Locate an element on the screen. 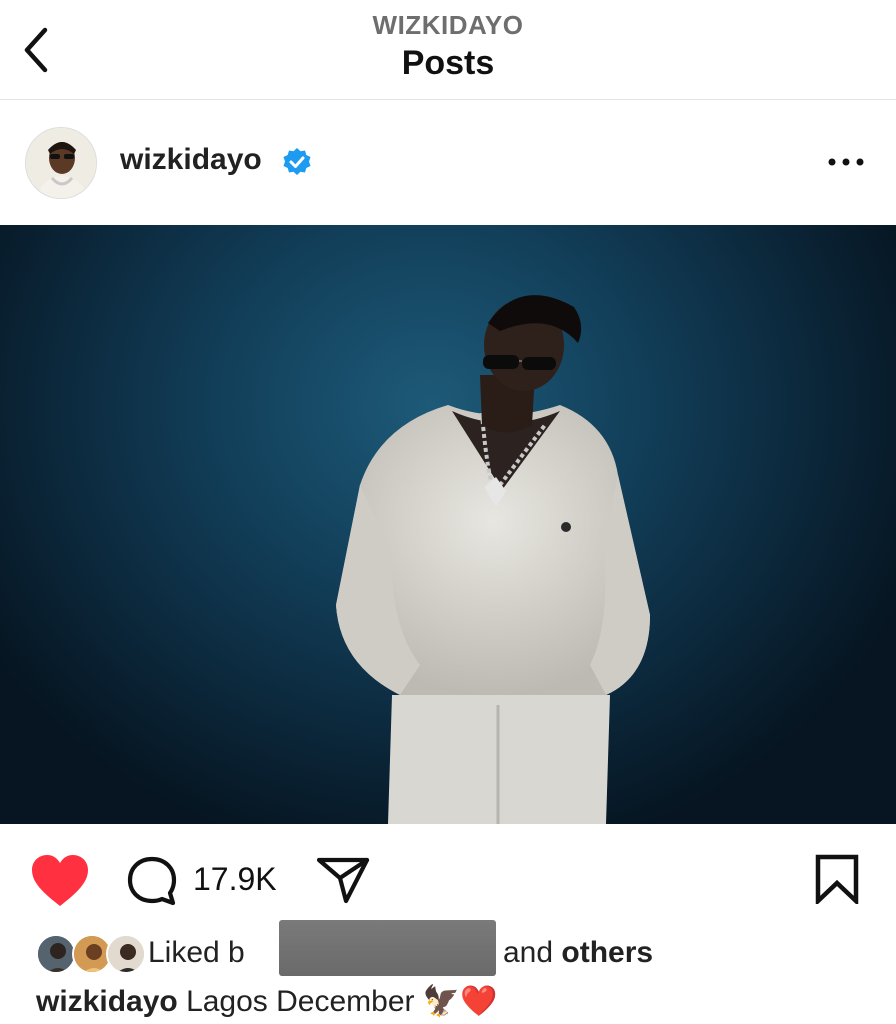  page-title: Posts is located at coordinates (448, 63).